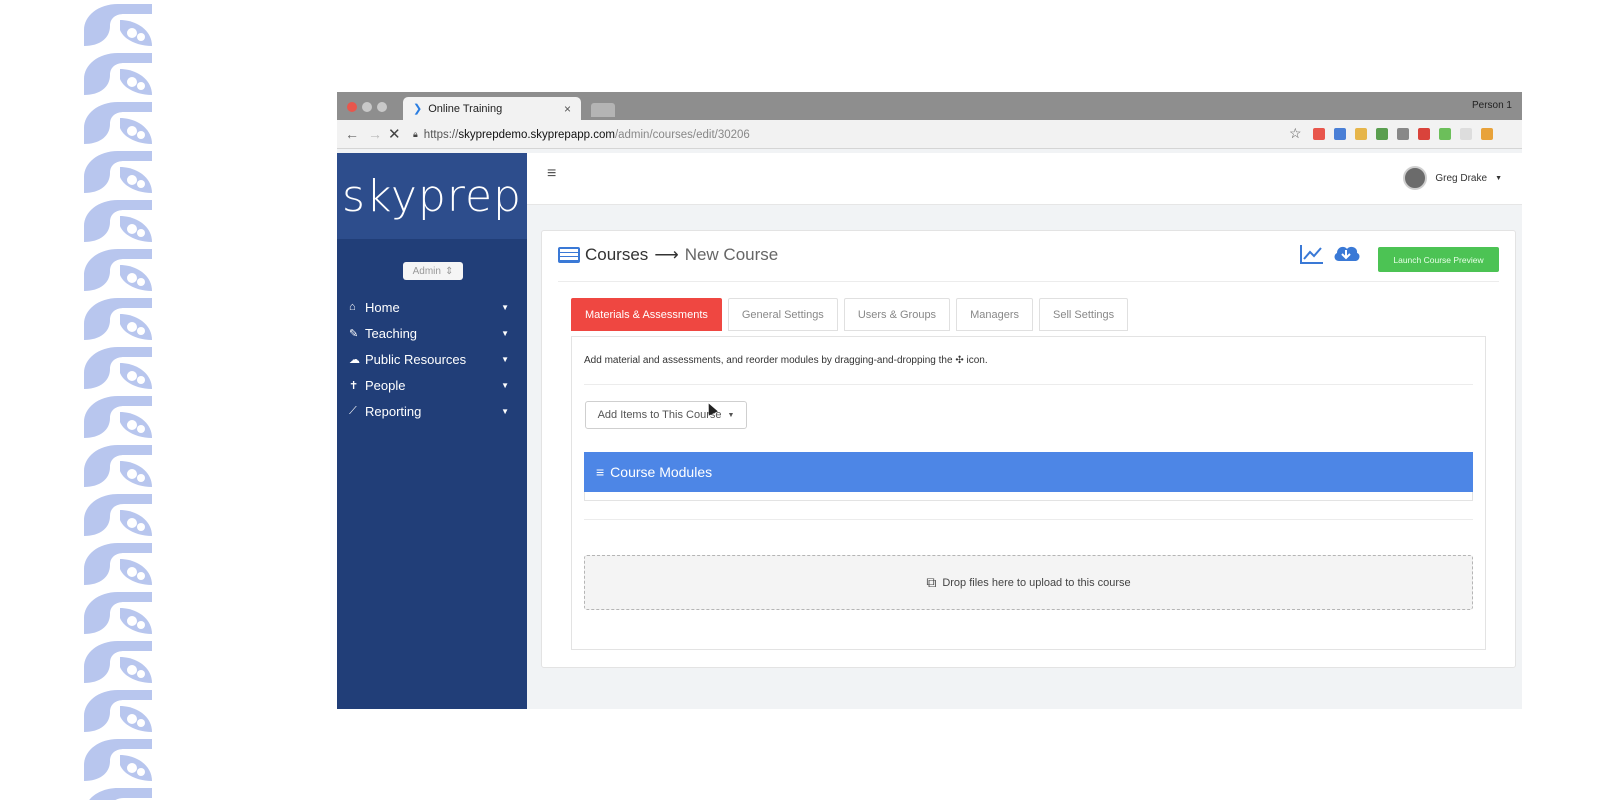 This screenshot has width=1600, height=800. I want to click on url-host: skyprepdemo.skyprepapp.com, so click(536, 134).